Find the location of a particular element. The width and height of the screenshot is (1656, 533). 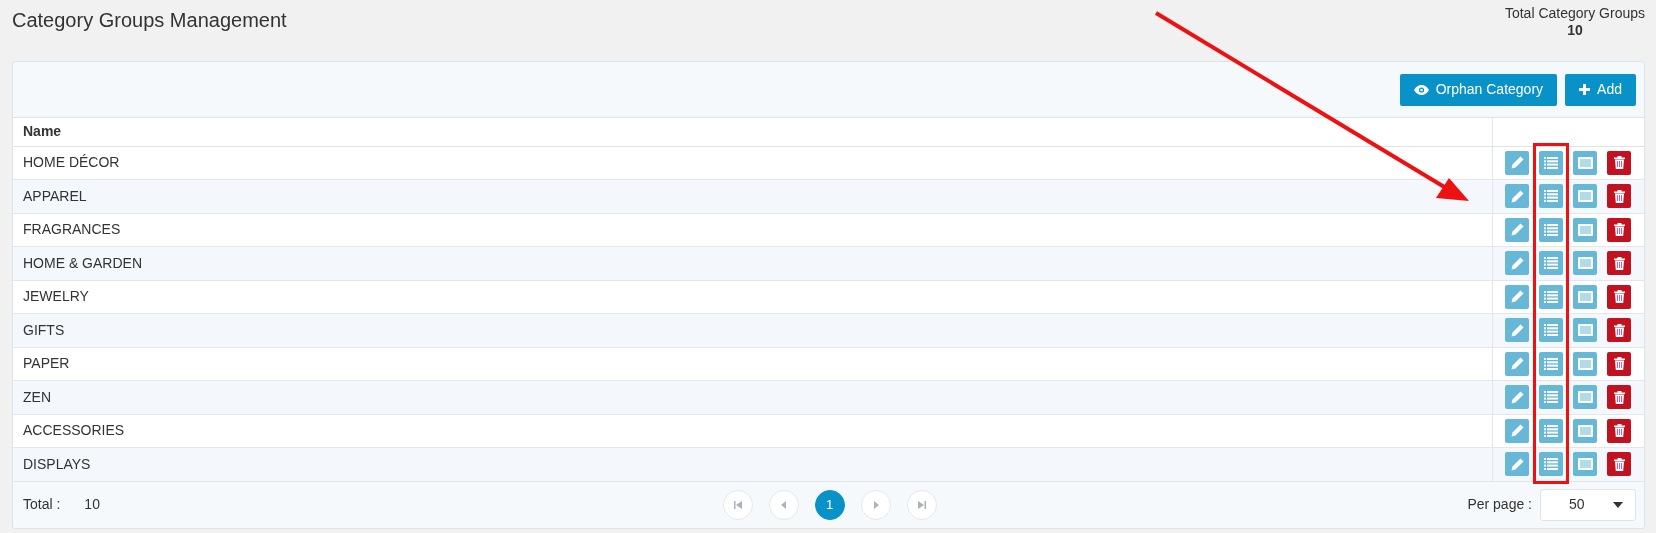

table-cell: HOME DÉCOR is located at coordinates (752, 163).